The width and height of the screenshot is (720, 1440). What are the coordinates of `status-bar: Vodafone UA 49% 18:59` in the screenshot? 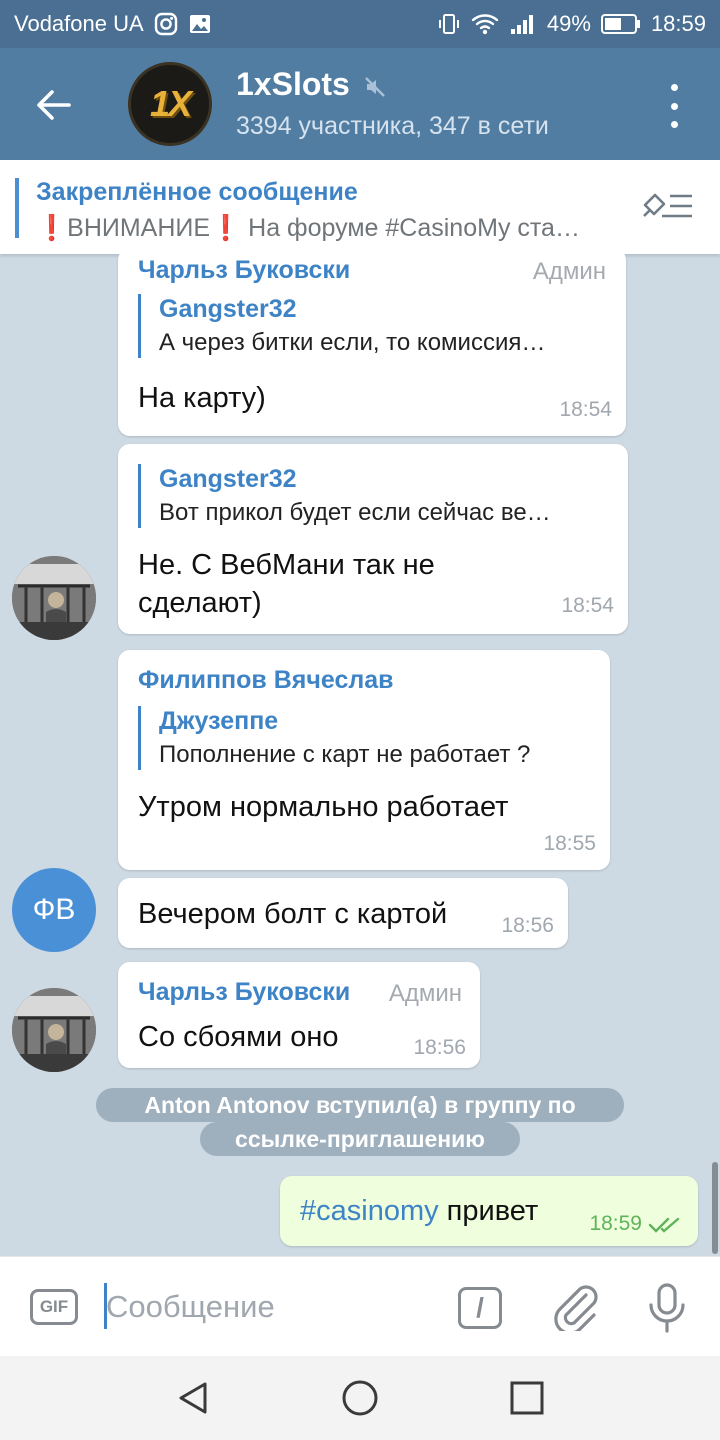 It's located at (360, 24).